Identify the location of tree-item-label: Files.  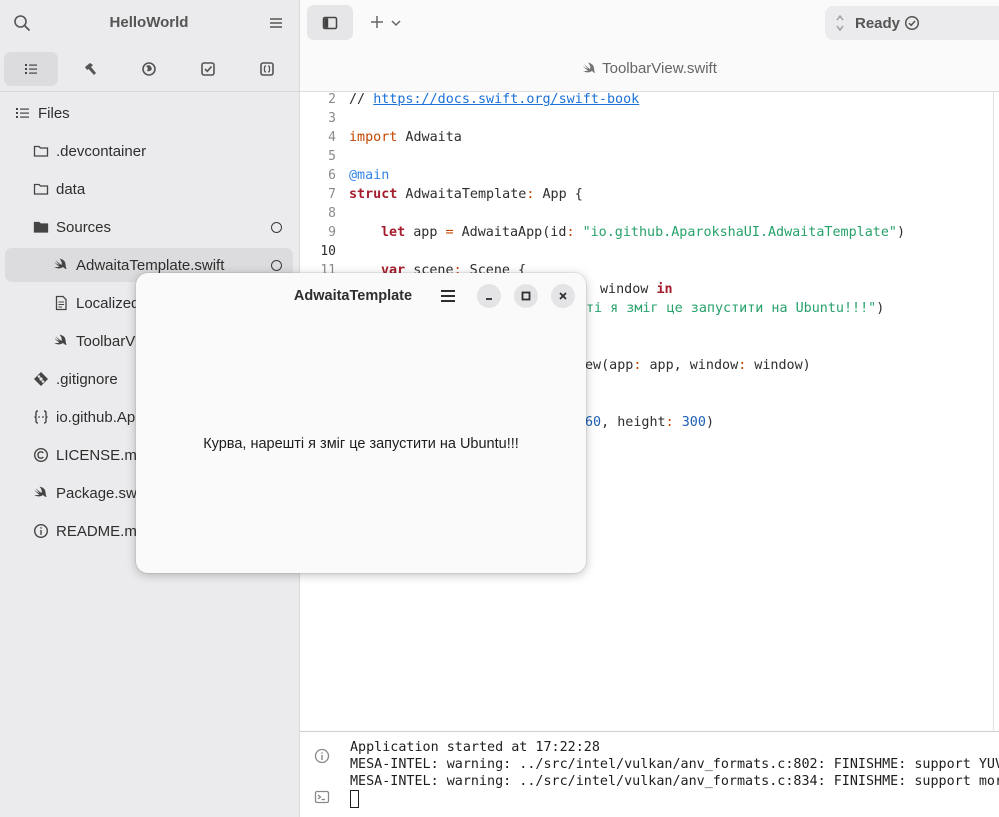
(54, 113).